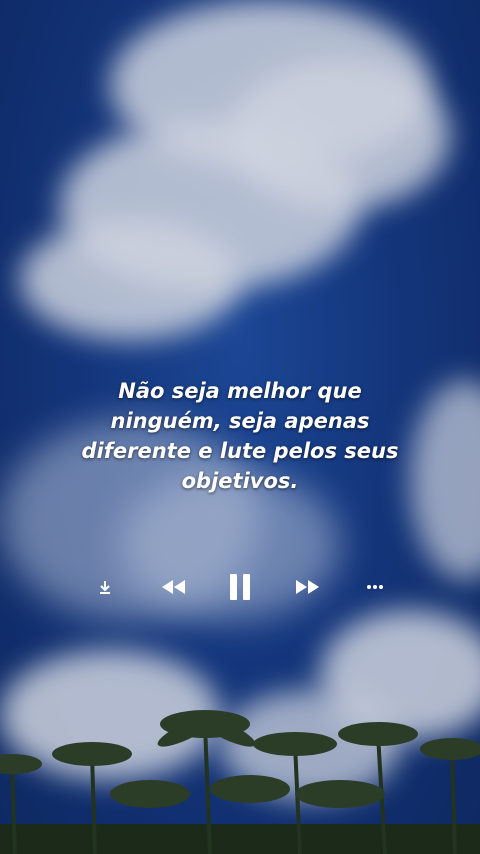 This screenshot has width=480, height=854. I want to click on download-icon, so click(105, 587).